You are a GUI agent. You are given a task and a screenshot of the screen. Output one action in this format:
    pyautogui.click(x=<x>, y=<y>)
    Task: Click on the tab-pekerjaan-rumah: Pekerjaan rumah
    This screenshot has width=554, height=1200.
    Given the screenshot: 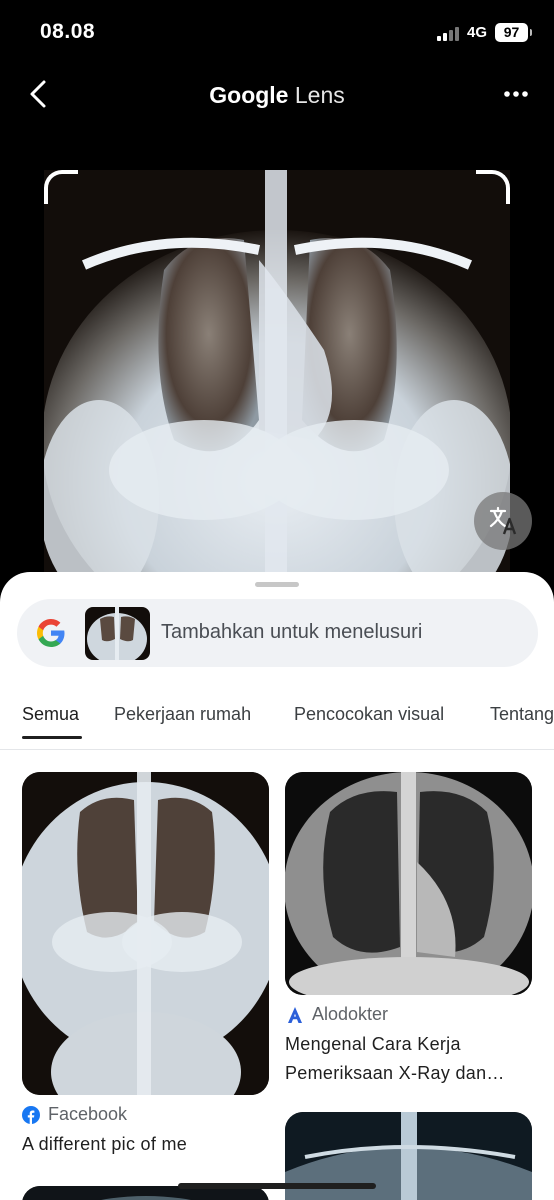 What is the action you would take?
    pyautogui.click(x=182, y=714)
    